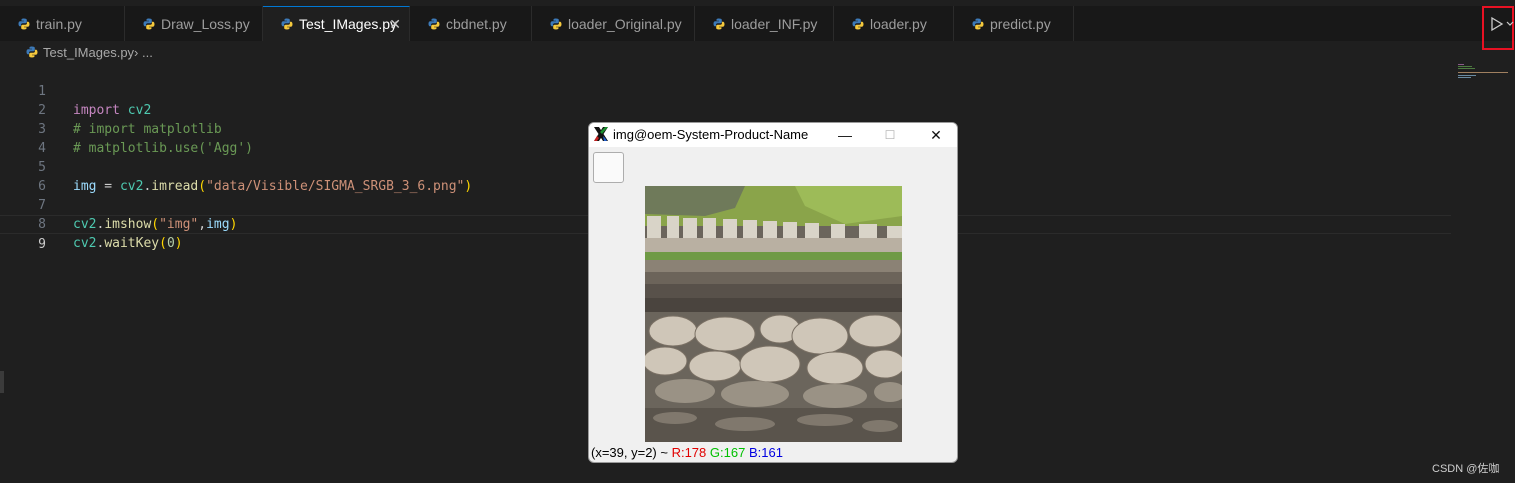  I want to click on scroll-indicator, so click(2, 382).